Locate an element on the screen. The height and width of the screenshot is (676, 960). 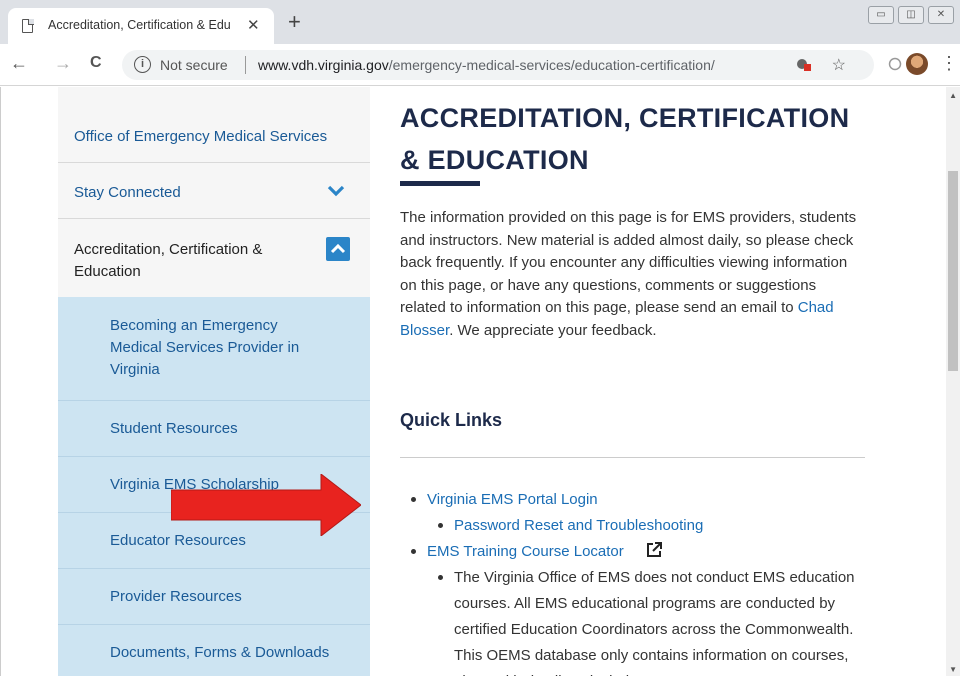
url-host: www.vdh.virginia.gov is located at coordinates (323, 65).